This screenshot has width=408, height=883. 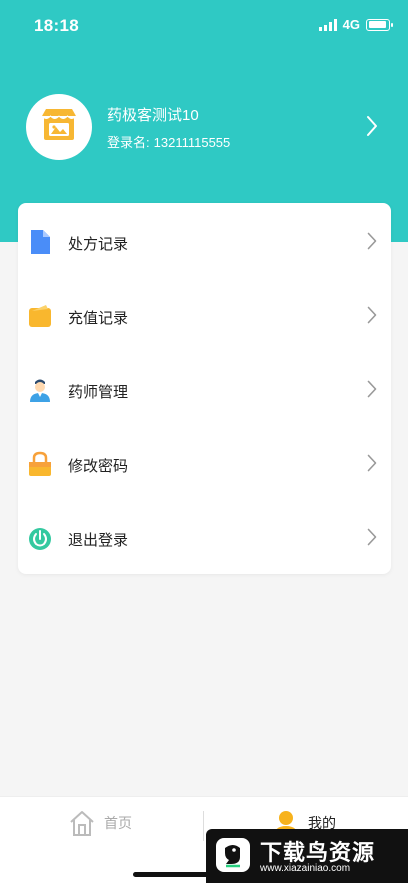 I want to click on home-indicator, so click(x=203, y=874).